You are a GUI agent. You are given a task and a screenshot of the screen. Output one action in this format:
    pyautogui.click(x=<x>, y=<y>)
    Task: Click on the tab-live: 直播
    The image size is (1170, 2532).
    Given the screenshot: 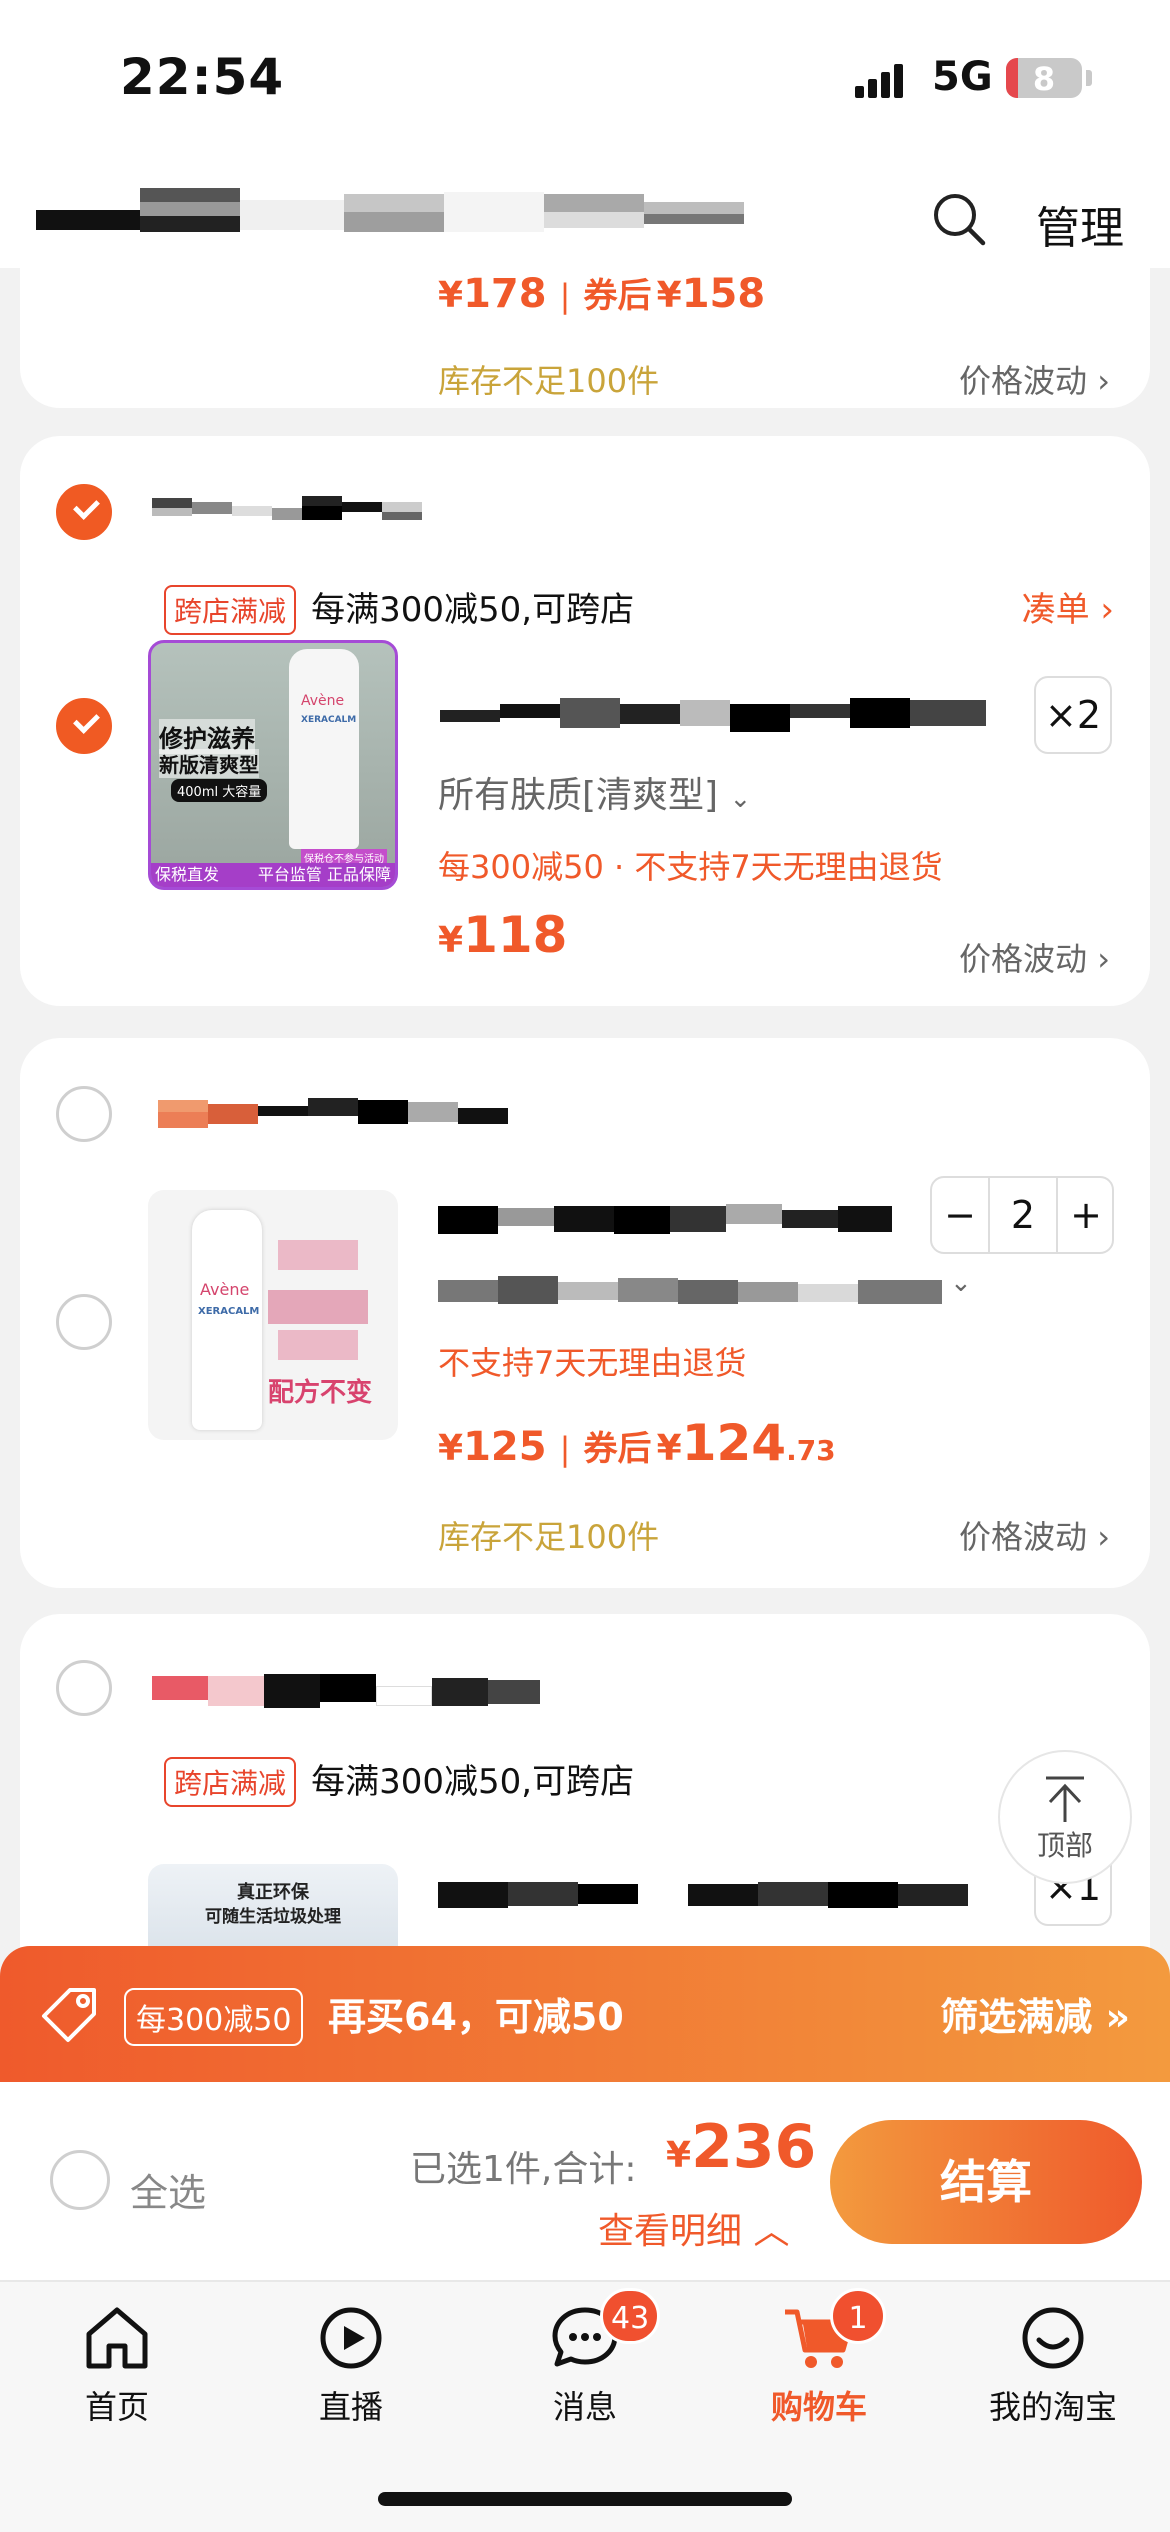 What is the action you would take?
    pyautogui.click(x=351, y=2375)
    